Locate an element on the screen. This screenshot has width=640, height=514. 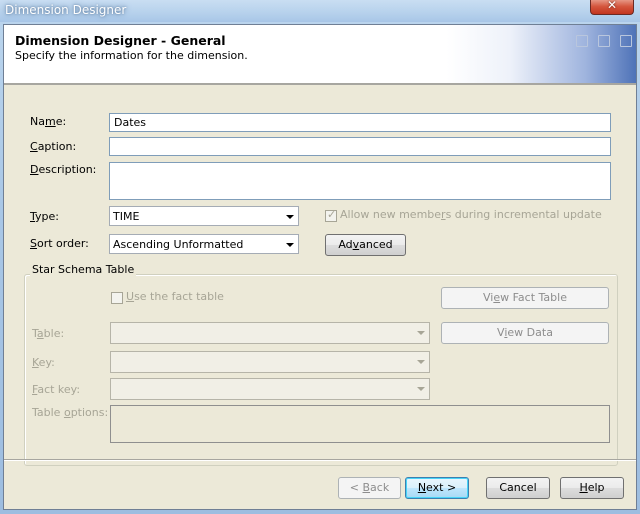
key-select is located at coordinates (270, 362).